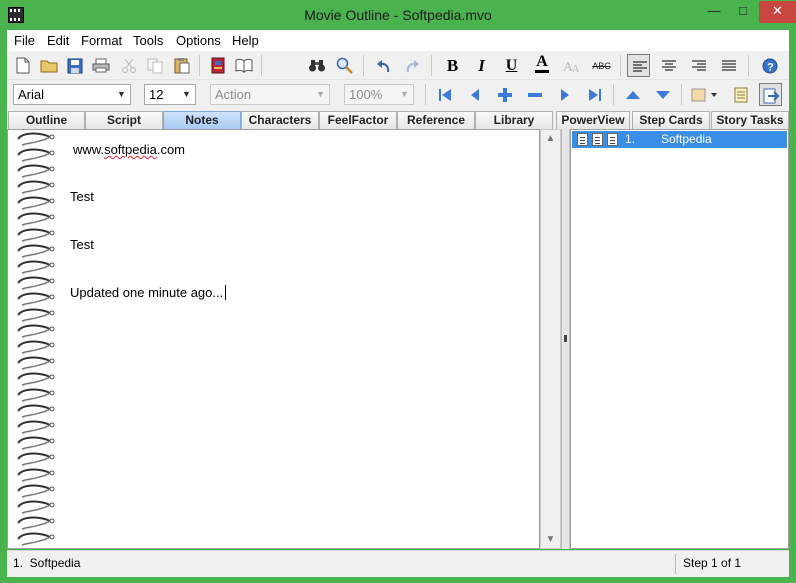 The height and width of the screenshot is (583, 796). I want to click on zoom-button, so click(344, 65).